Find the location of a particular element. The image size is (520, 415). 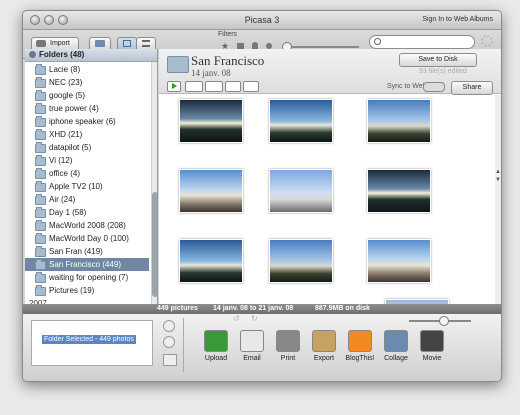

folder-label: waiting for opening (7) is located at coordinates (89, 277).